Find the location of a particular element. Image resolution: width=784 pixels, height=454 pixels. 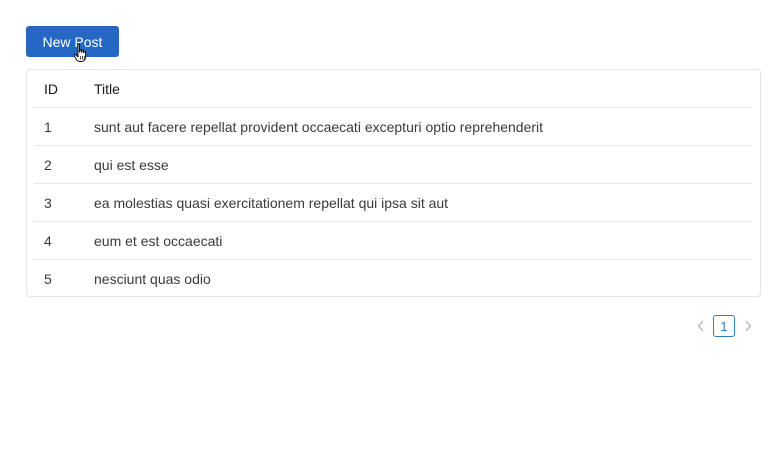

cell-title: qui est esse is located at coordinates (423, 164).